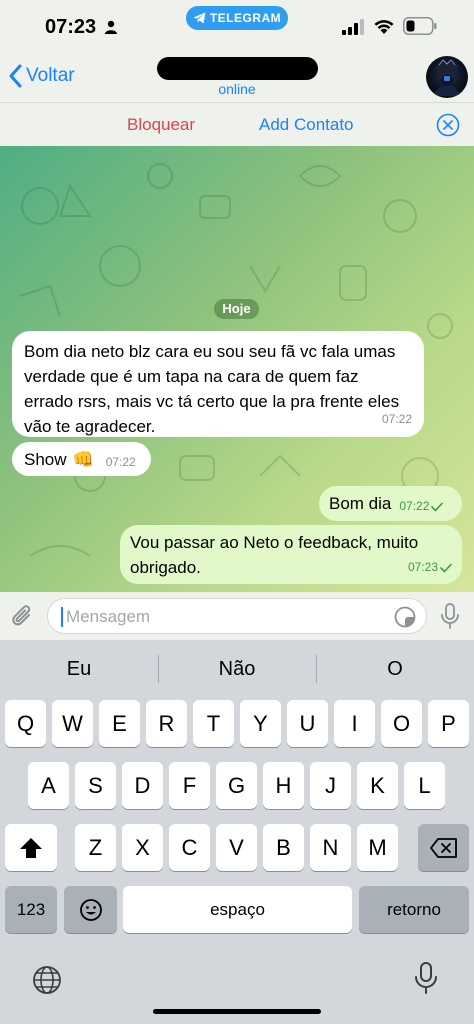 The height and width of the screenshot is (1024, 474). I want to click on status-bar: 07:23 TELEGRAM, so click(237, 27).